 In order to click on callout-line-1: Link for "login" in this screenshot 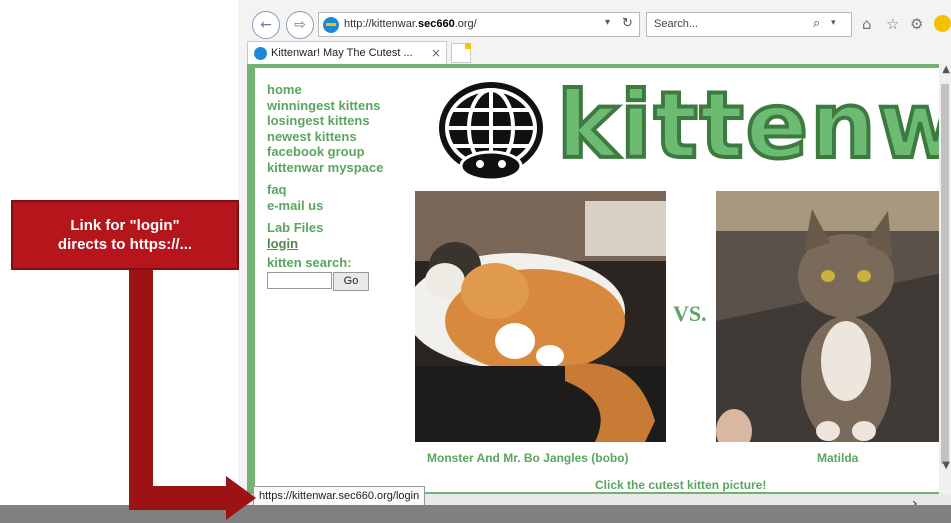, I will do `click(125, 225)`.